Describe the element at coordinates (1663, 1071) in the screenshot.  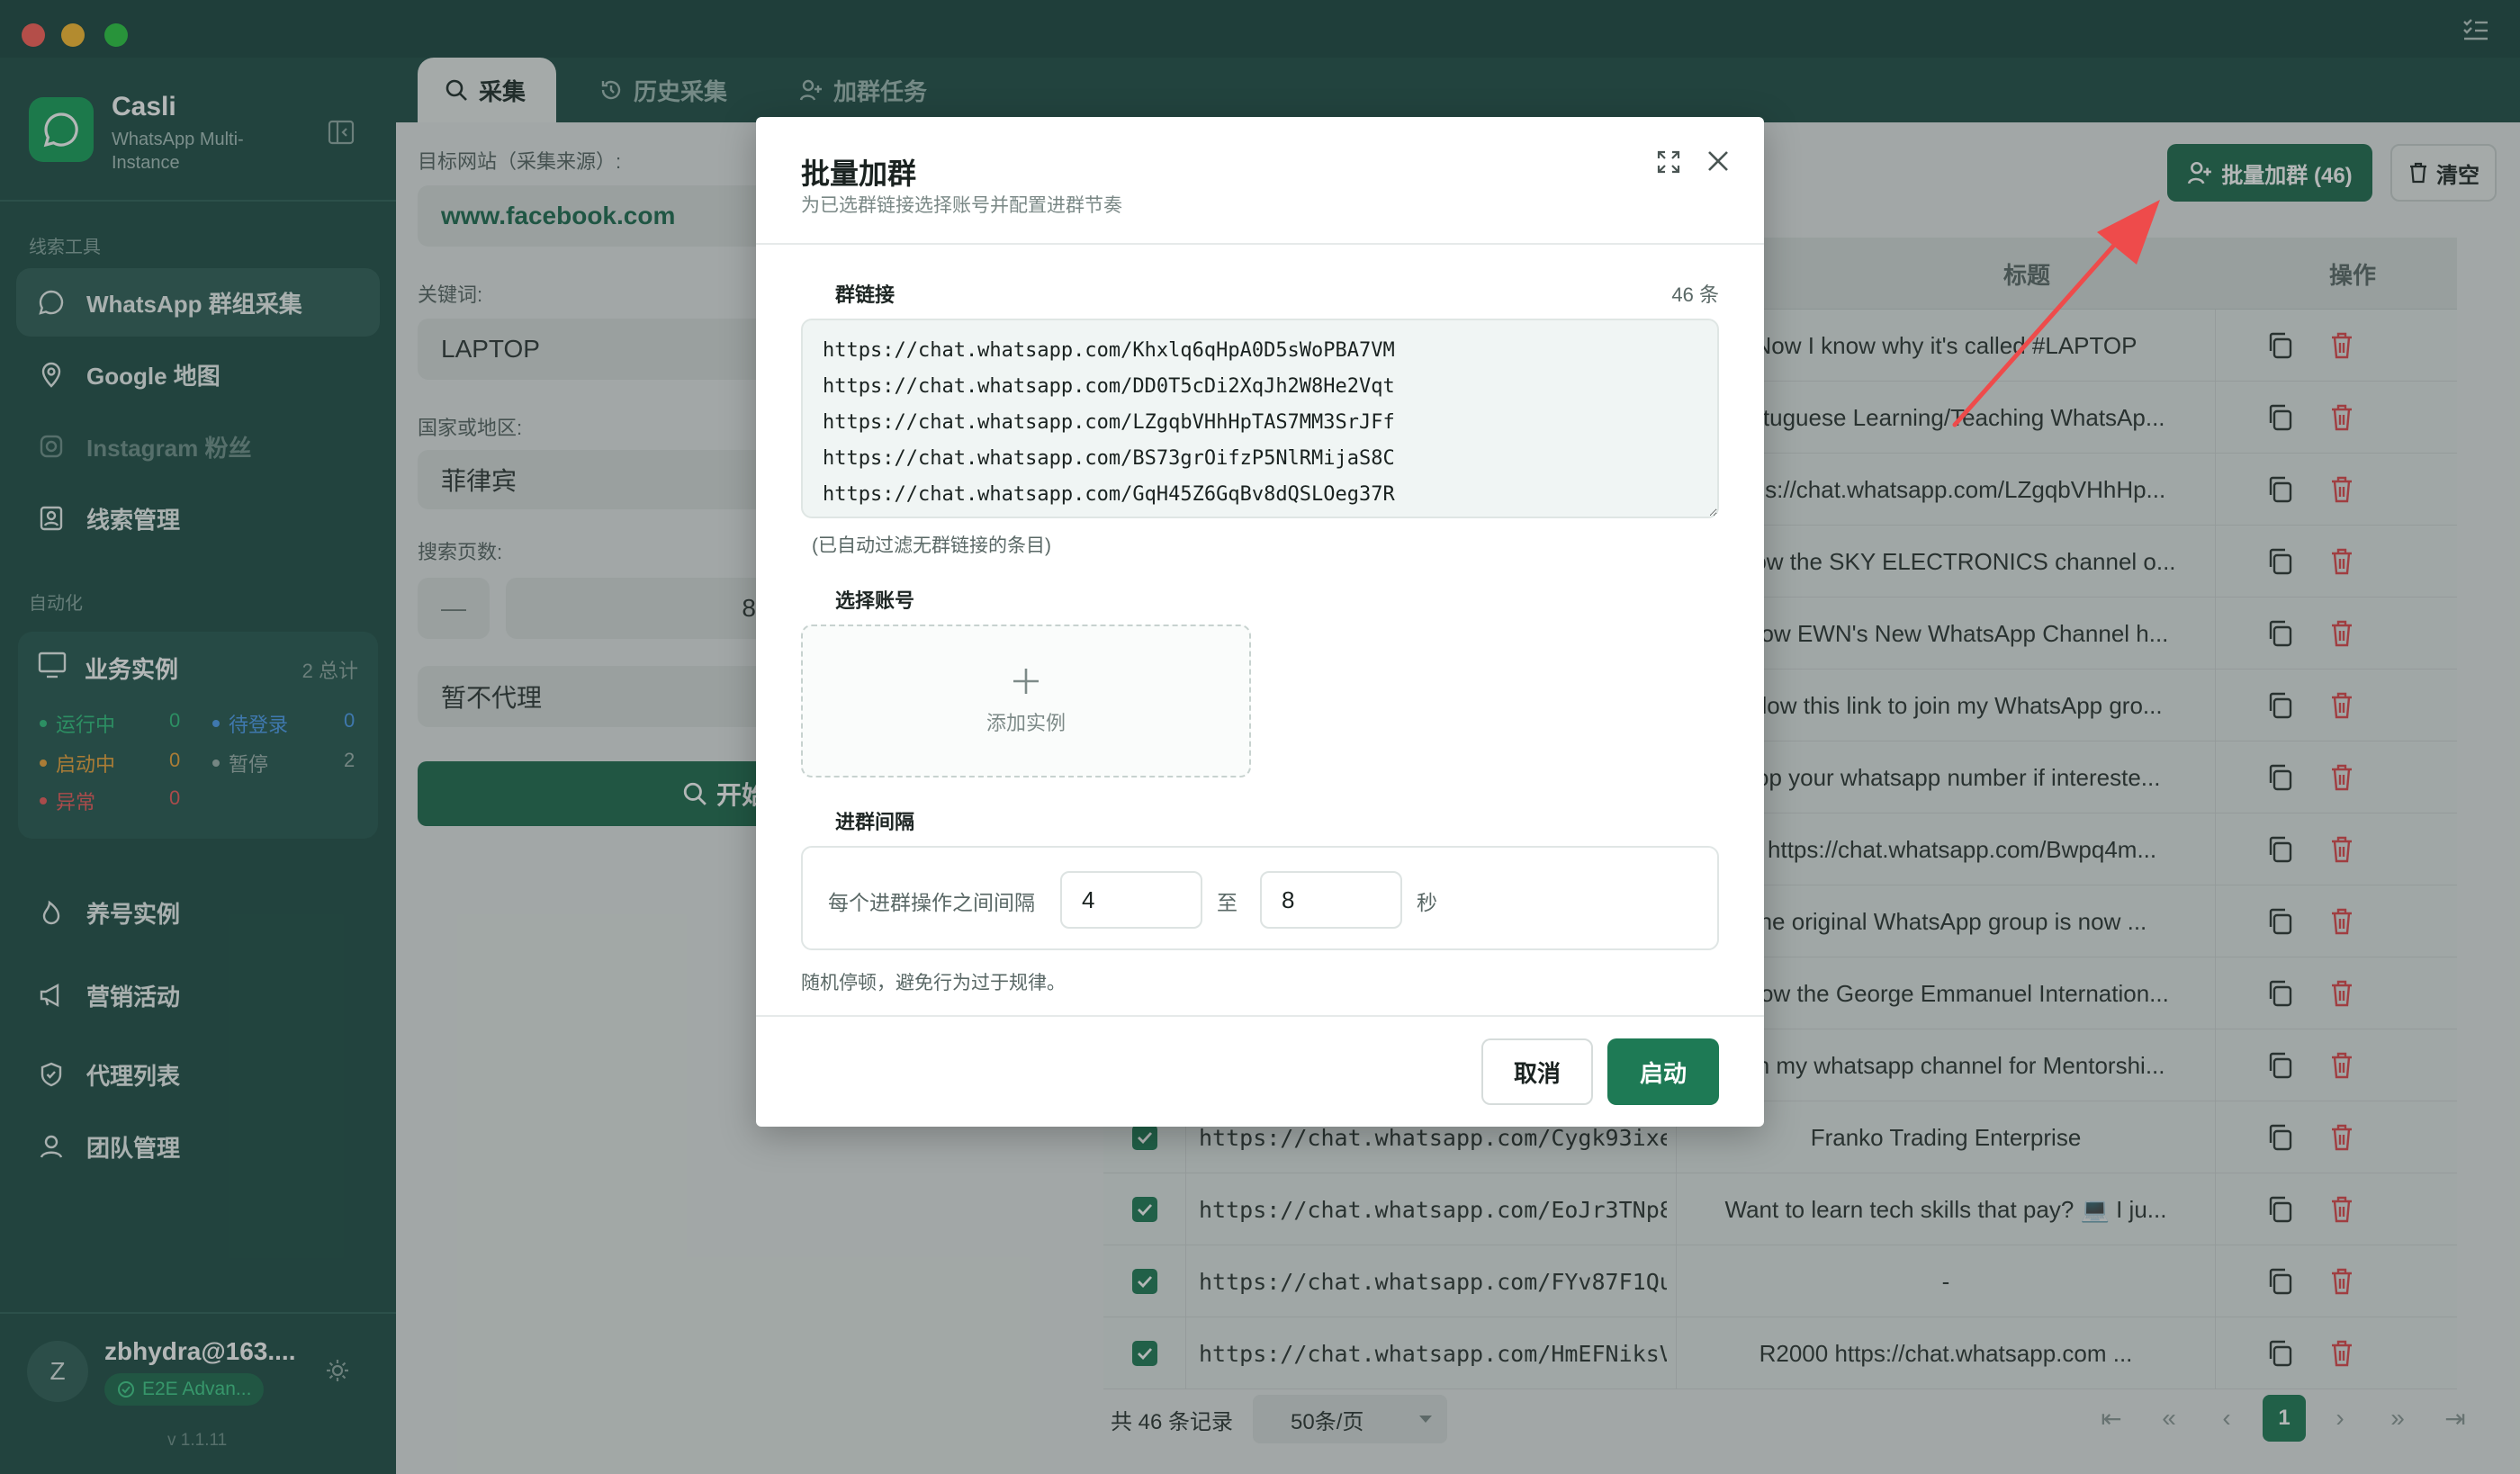
I see `start-join-button: 启动` at that location.